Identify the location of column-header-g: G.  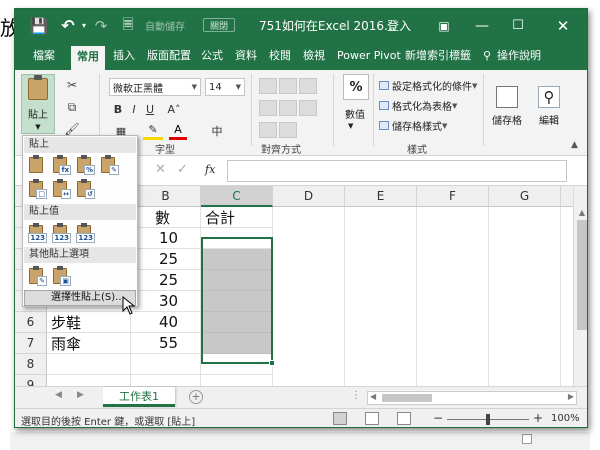
(525, 196).